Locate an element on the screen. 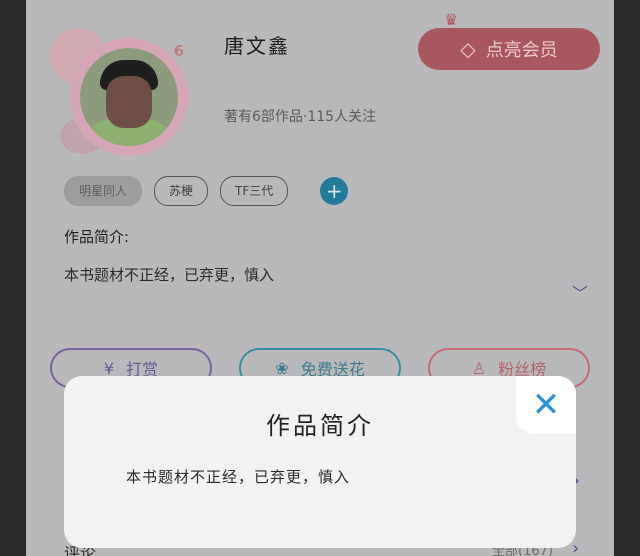 The width and height of the screenshot is (640, 556). tag-list: 明星同人 苏梗 TF三代 + is located at coordinates (206, 191).